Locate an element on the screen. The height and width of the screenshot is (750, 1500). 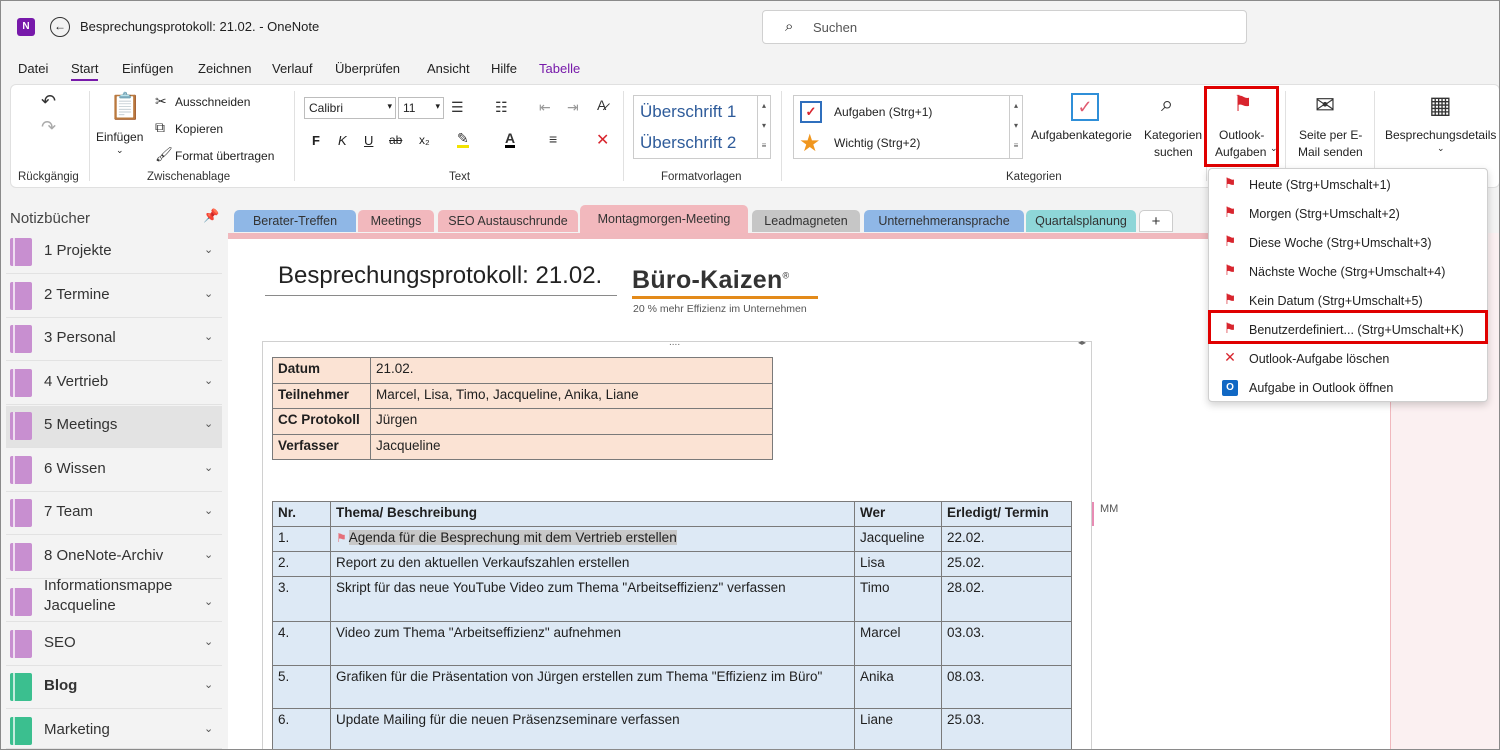
clipboard-icon: 📋 is located at coordinates (125, 106).